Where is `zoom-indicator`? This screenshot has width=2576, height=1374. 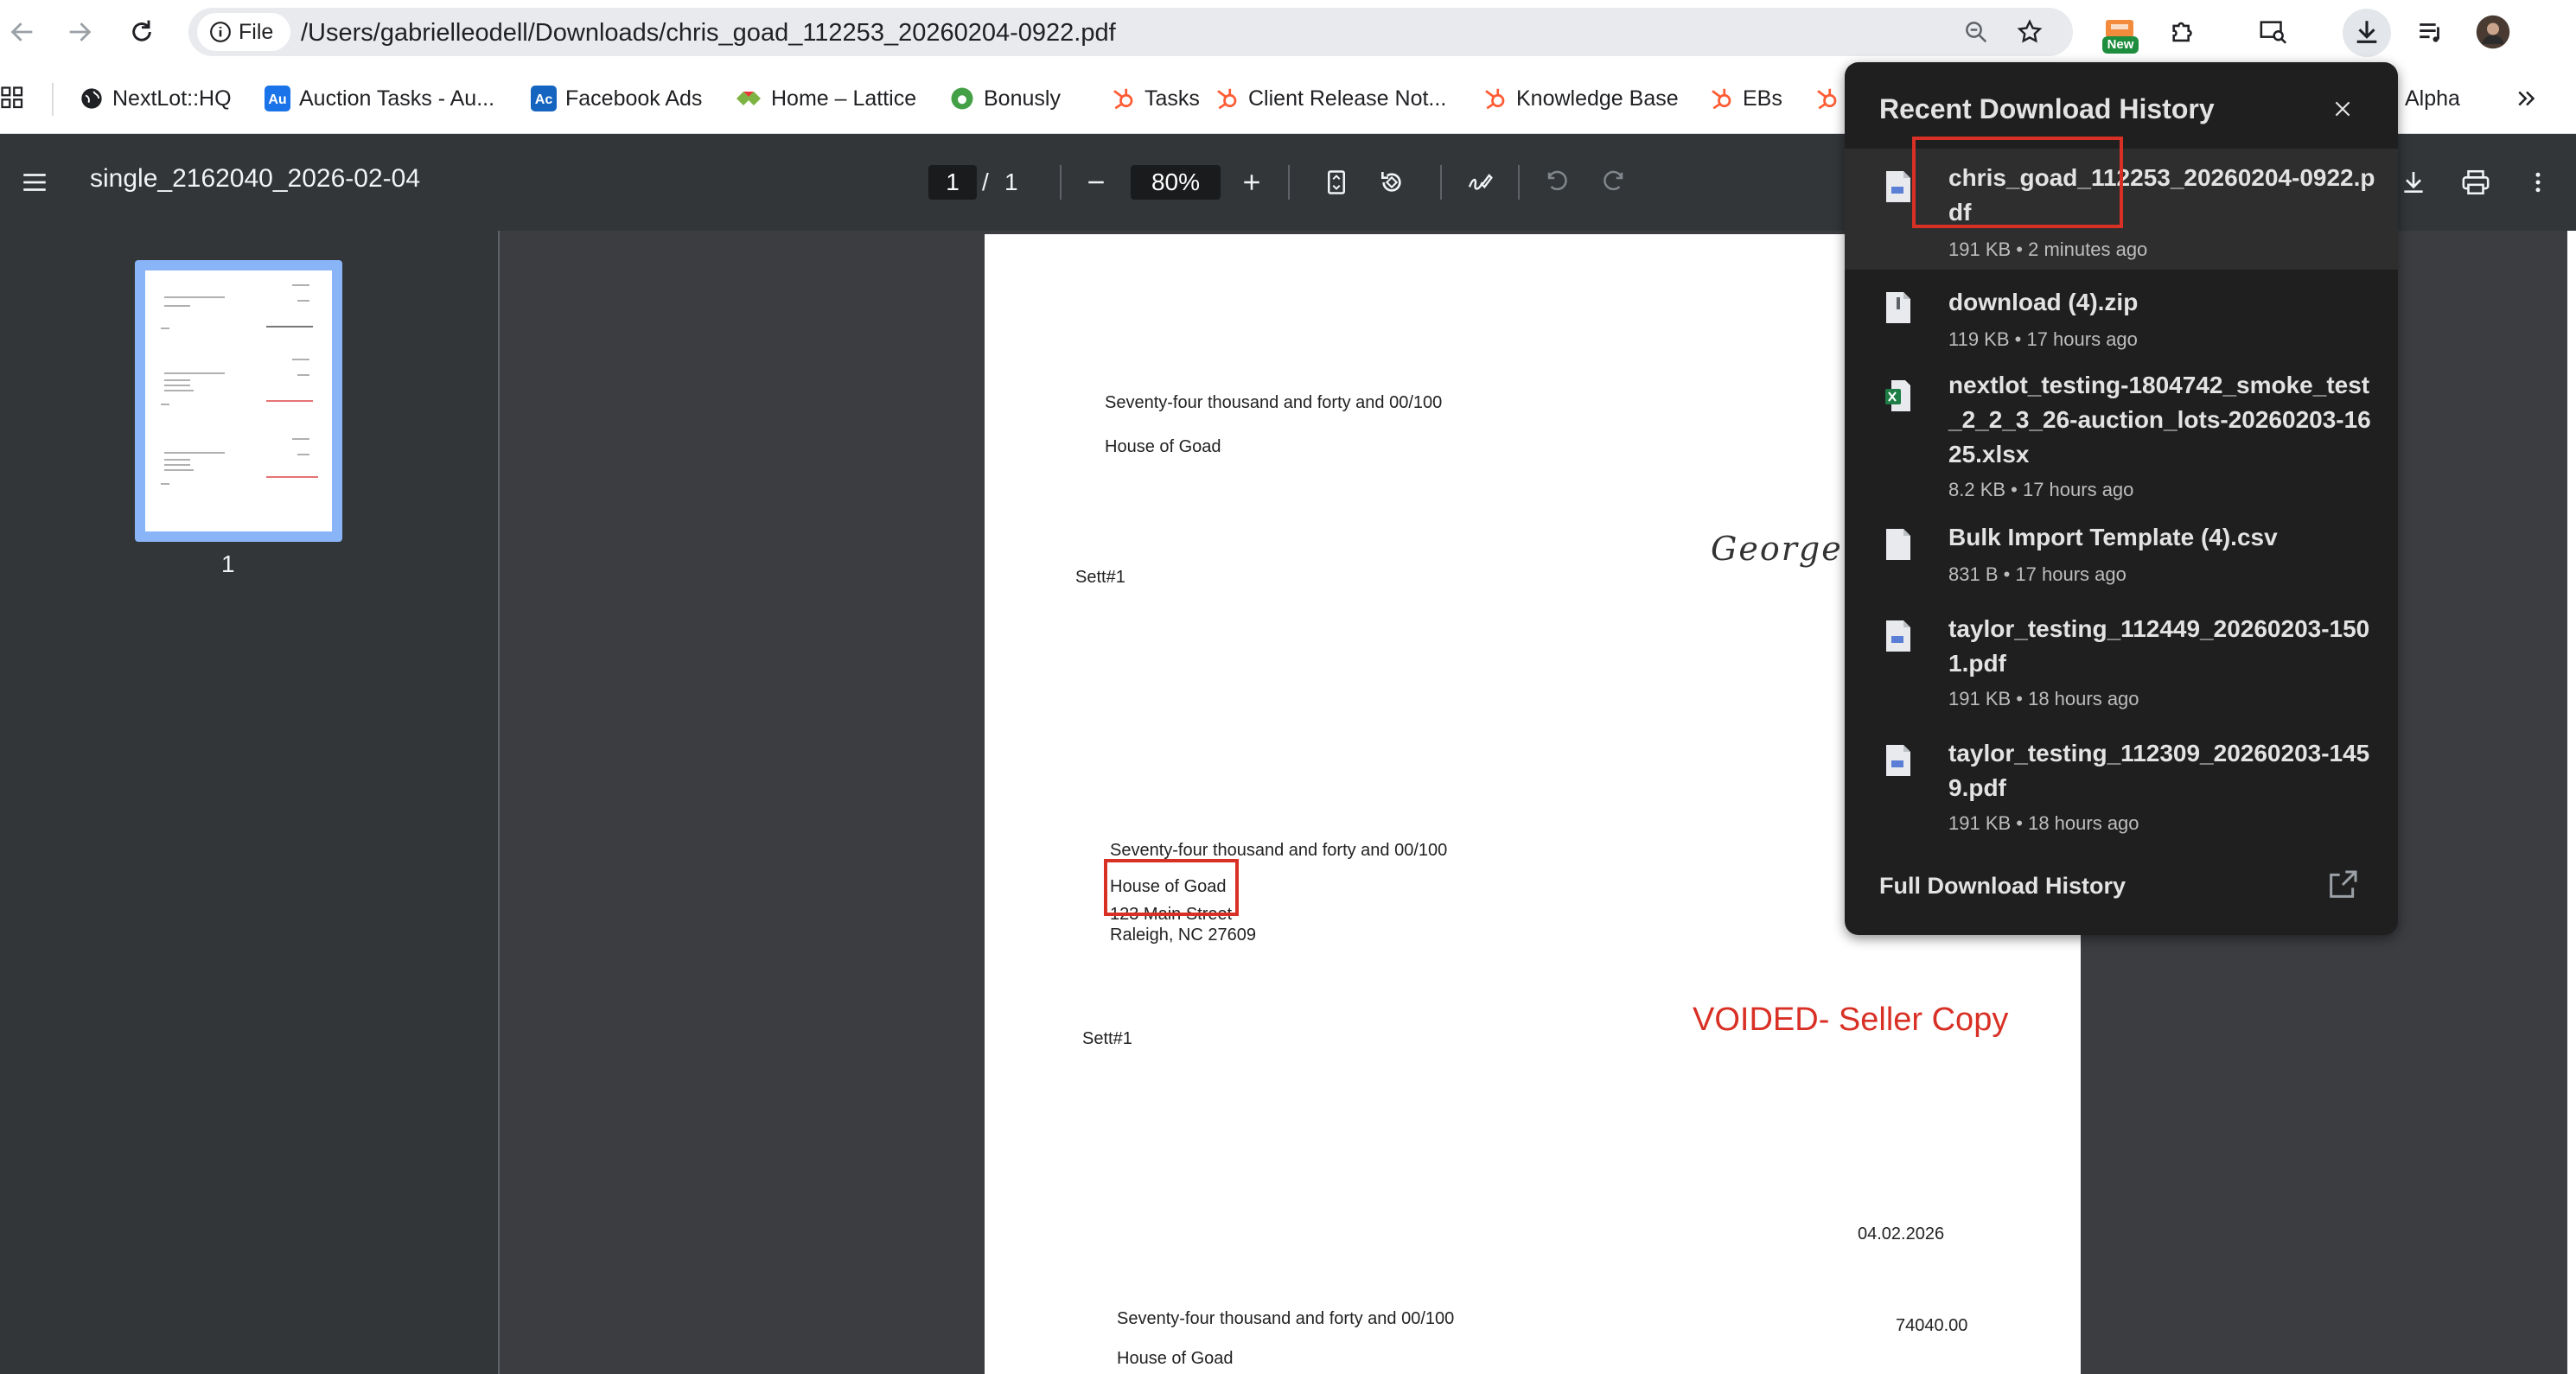 zoom-indicator is located at coordinates (1976, 32).